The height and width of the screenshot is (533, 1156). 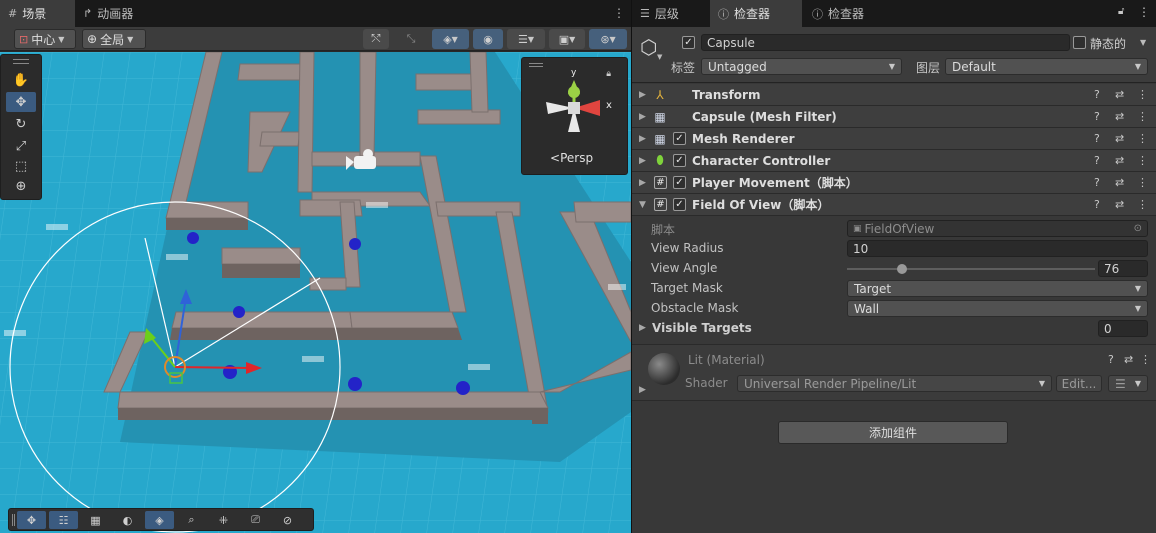 I want to click on add-component-button: 添加组件, so click(x=893, y=432).